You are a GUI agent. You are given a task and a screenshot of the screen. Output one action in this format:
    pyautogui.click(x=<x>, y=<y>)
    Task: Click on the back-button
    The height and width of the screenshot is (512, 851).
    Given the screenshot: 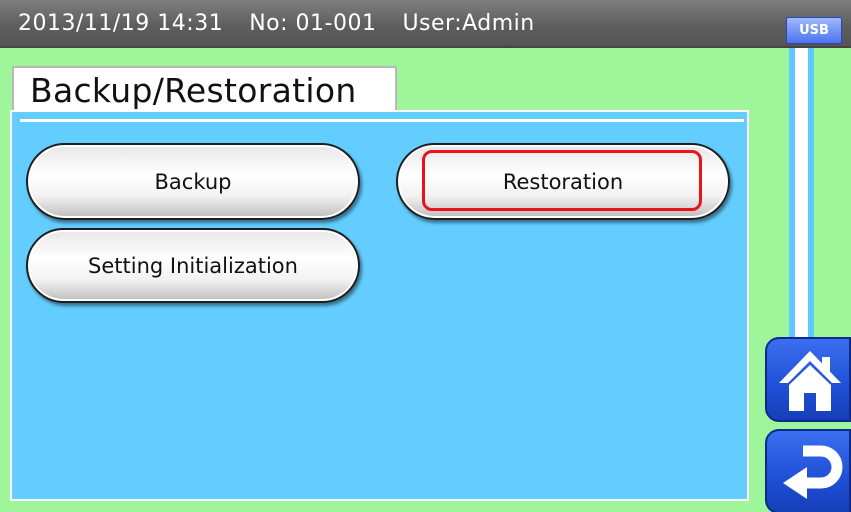 What is the action you would take?
    pyautogui.click(x=808, y=470)
    